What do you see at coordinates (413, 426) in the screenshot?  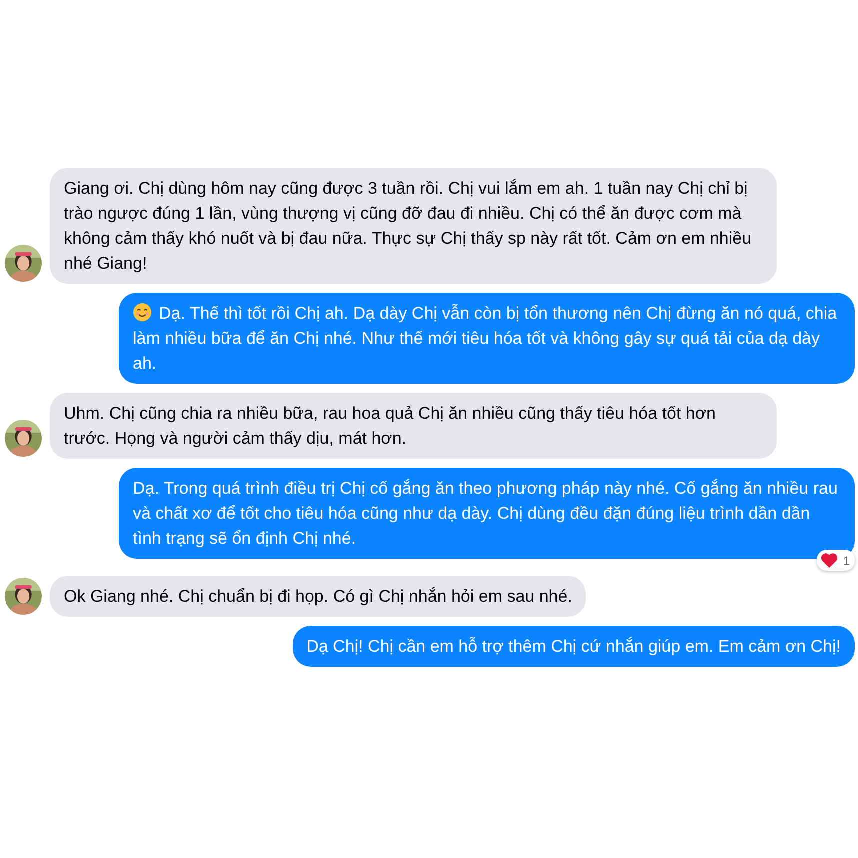 I see `message-bubble: Uhm. Chị cũng chia ra nhiều bữa, rau hoa quả Chị ăn nhiều cũng thấy tiêu hóa tốt hơn trước. Họng và người cảm thấy dịu, mát hơn.` at bounding box center [413, 426].